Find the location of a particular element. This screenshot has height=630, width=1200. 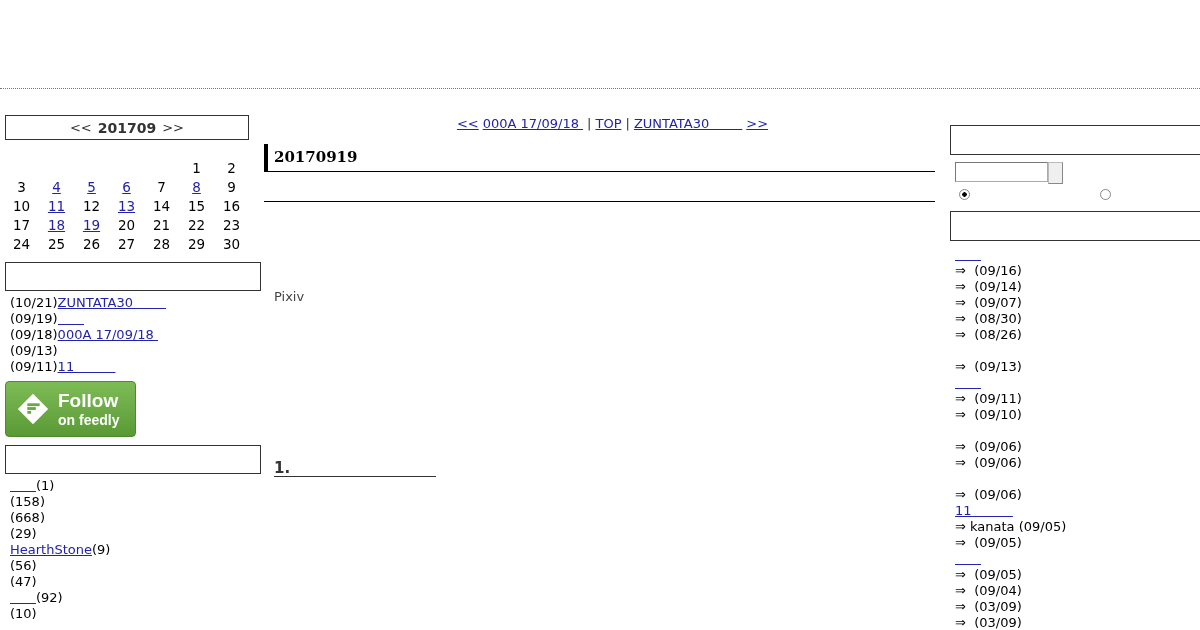

search-button is located at coordinates (1055, 173).